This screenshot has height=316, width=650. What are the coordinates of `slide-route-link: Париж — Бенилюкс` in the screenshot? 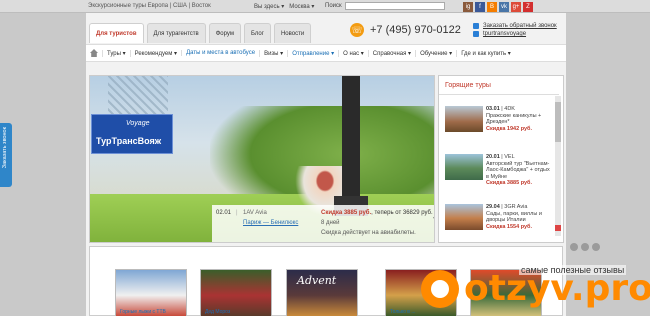 It's located at (270, 223).